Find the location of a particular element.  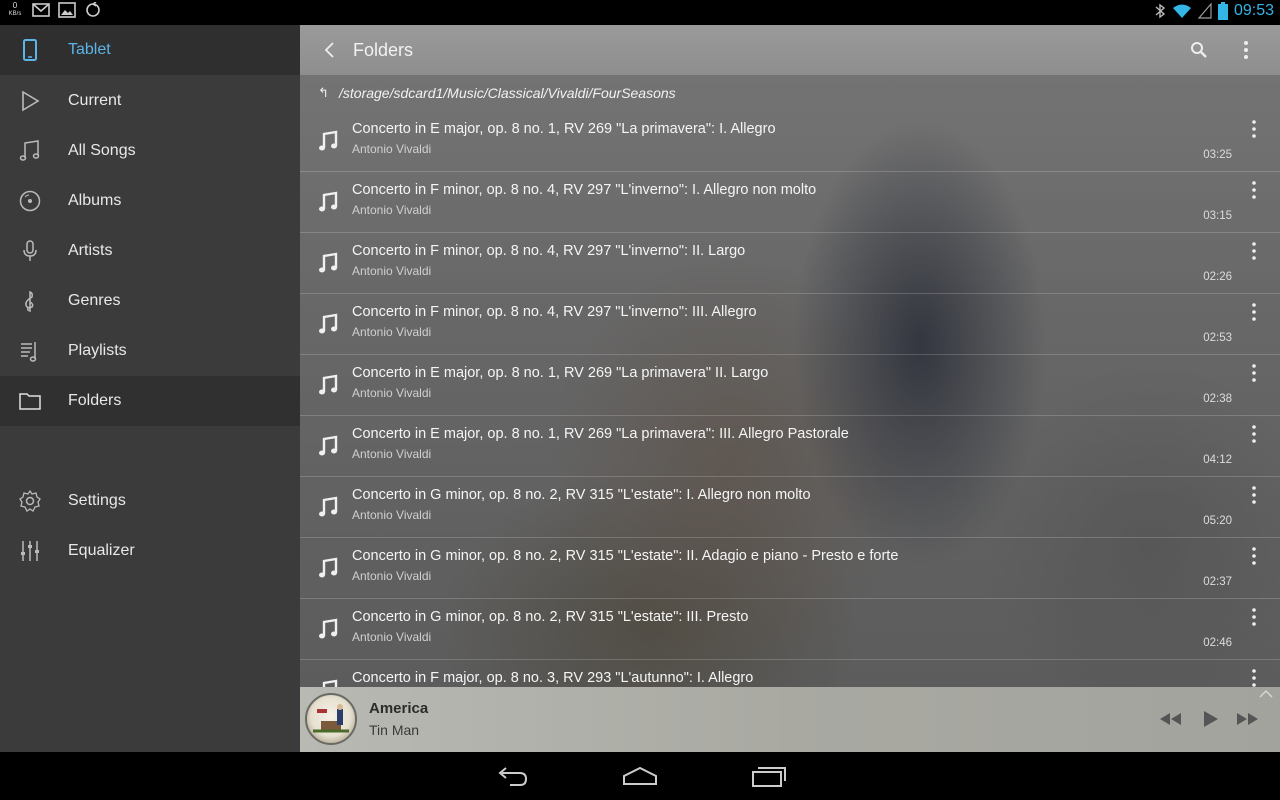

system-navigation-bar is located at coordinates (640, 776).